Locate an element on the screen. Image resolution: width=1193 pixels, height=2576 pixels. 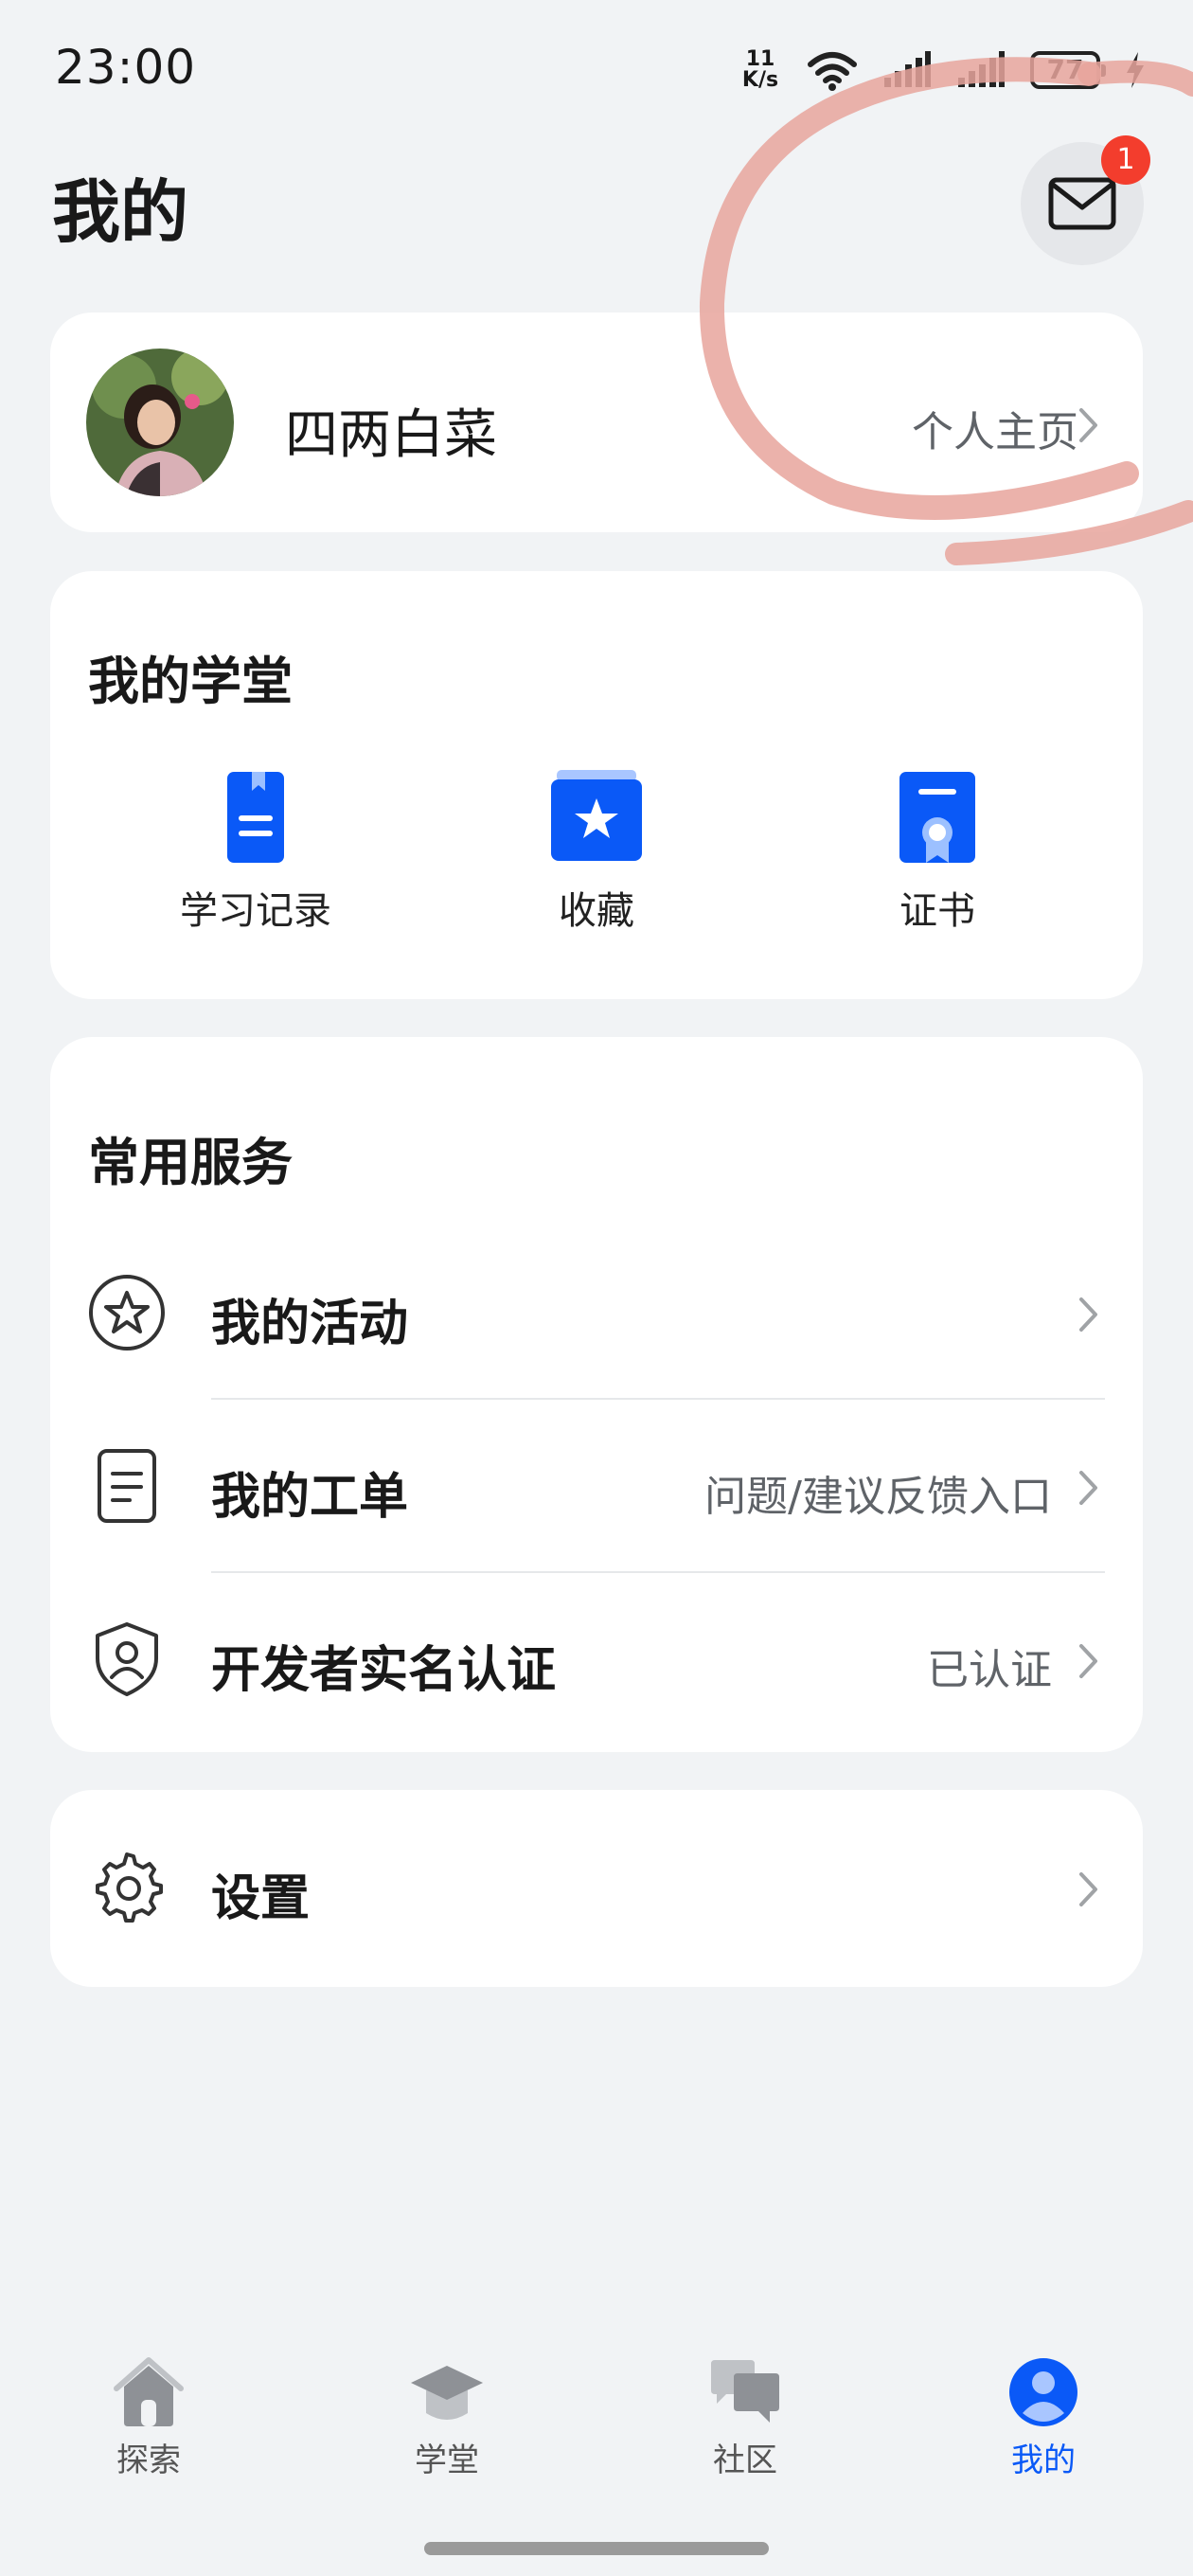
settings-label: 设置 is located at coordinates (261, 1898).